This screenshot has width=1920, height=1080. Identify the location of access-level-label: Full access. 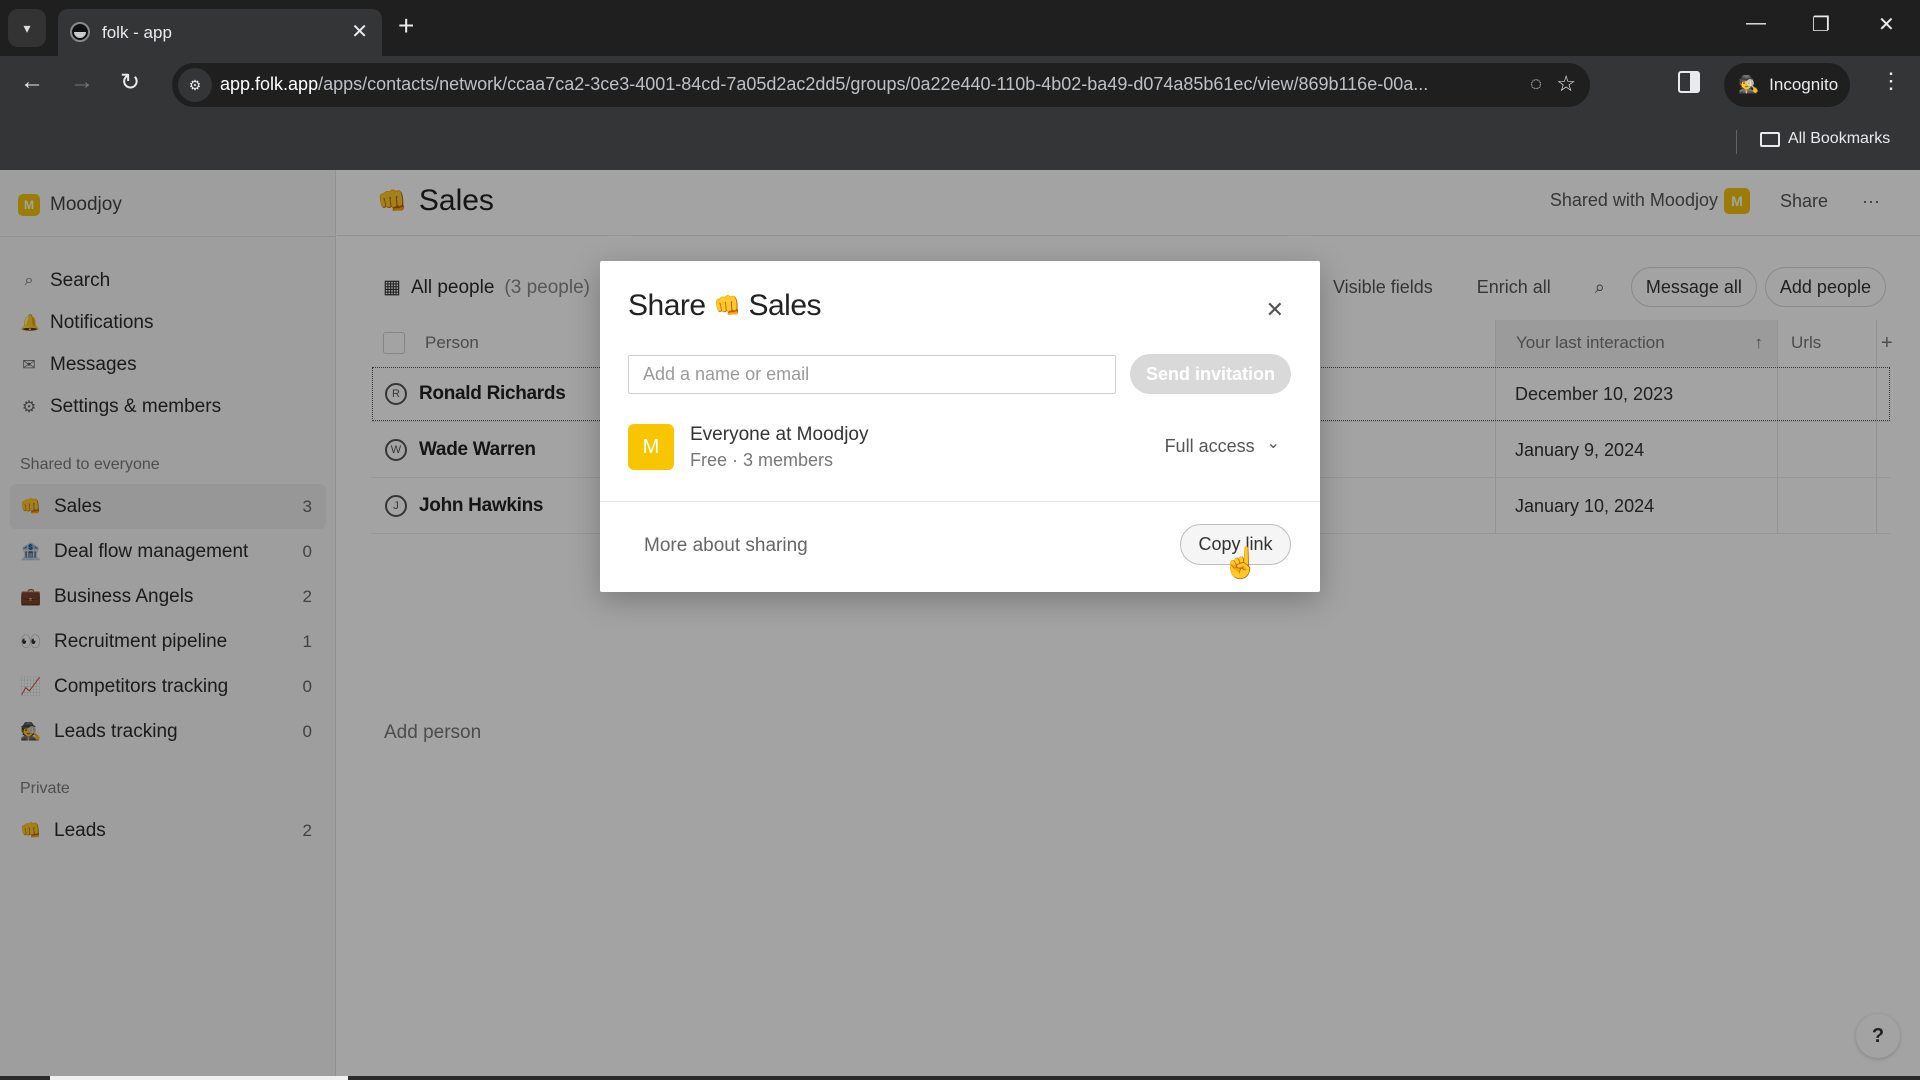
(1209, 446).